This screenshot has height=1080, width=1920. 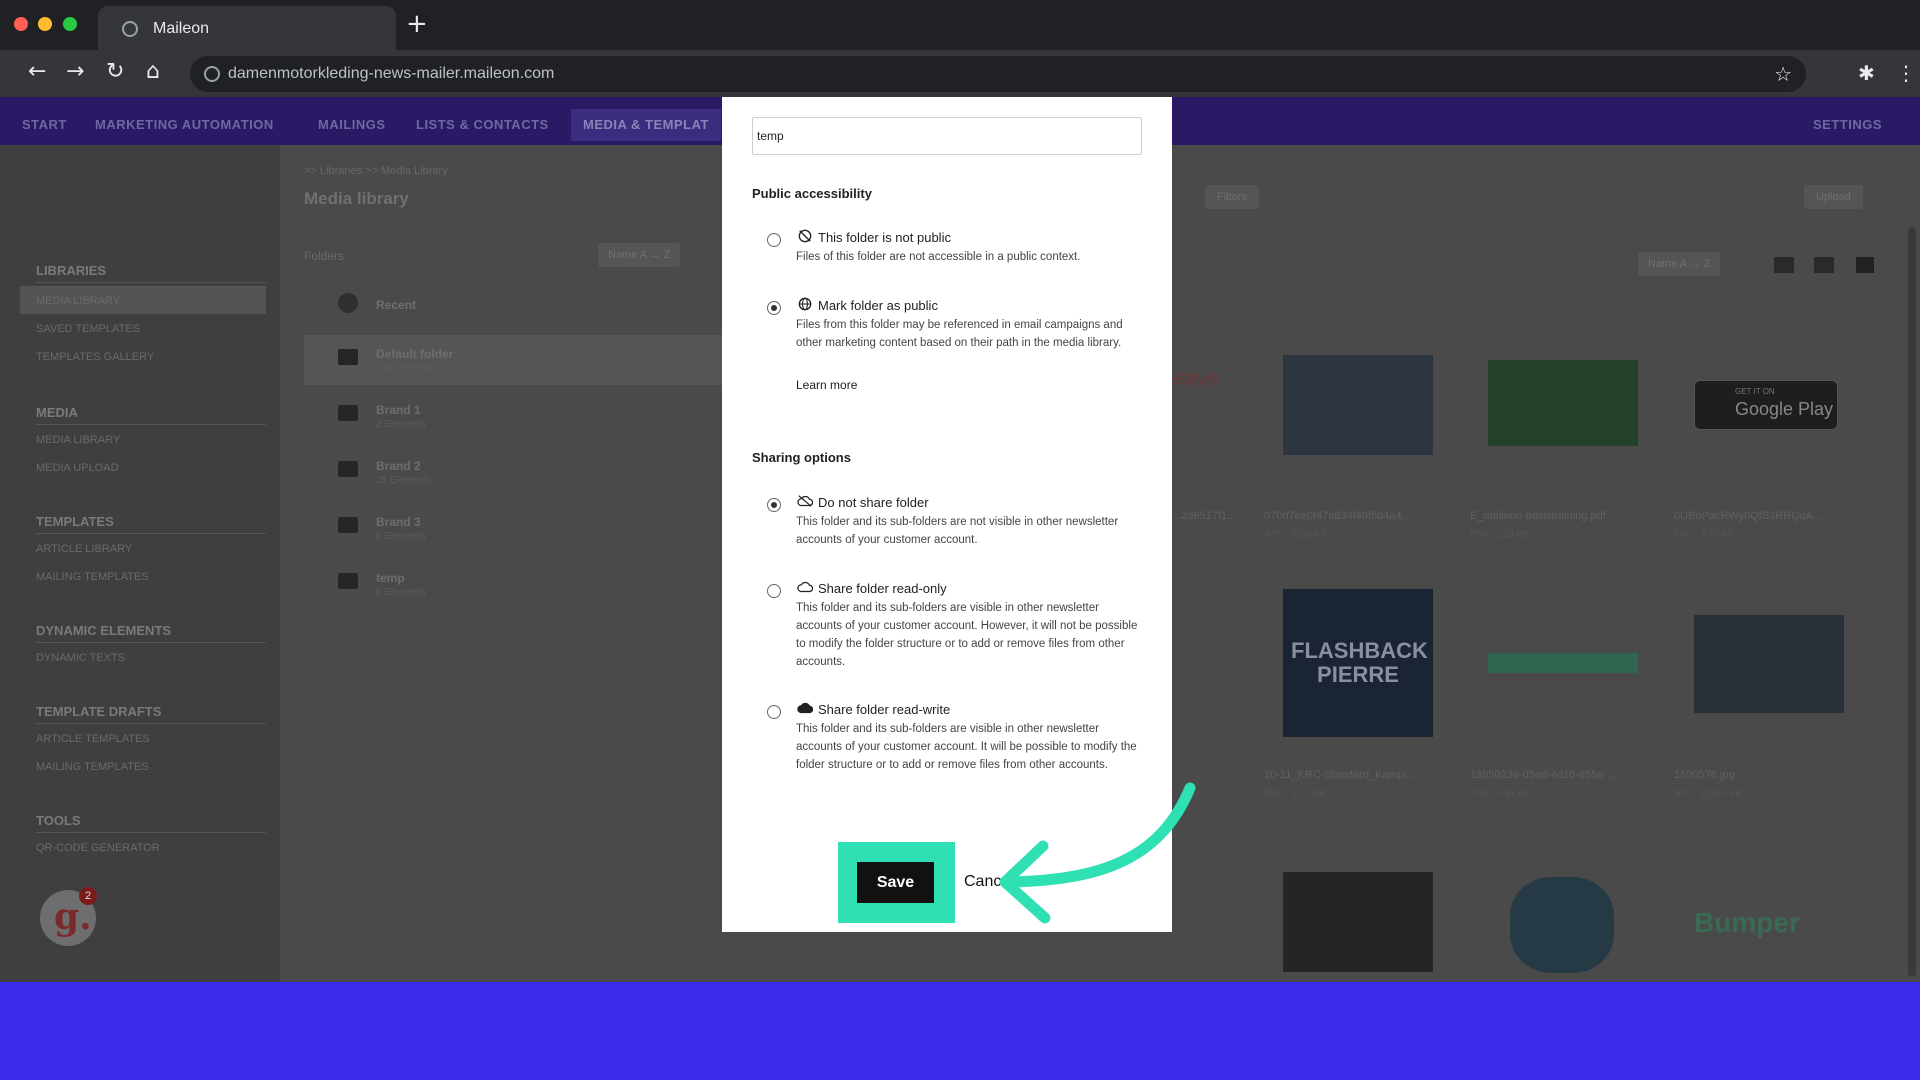 What do you see at coordinates (1747, 923) in the screenshot?
I see `bumper-thumbnail: Bumper` at bounding box center [1747, 923].